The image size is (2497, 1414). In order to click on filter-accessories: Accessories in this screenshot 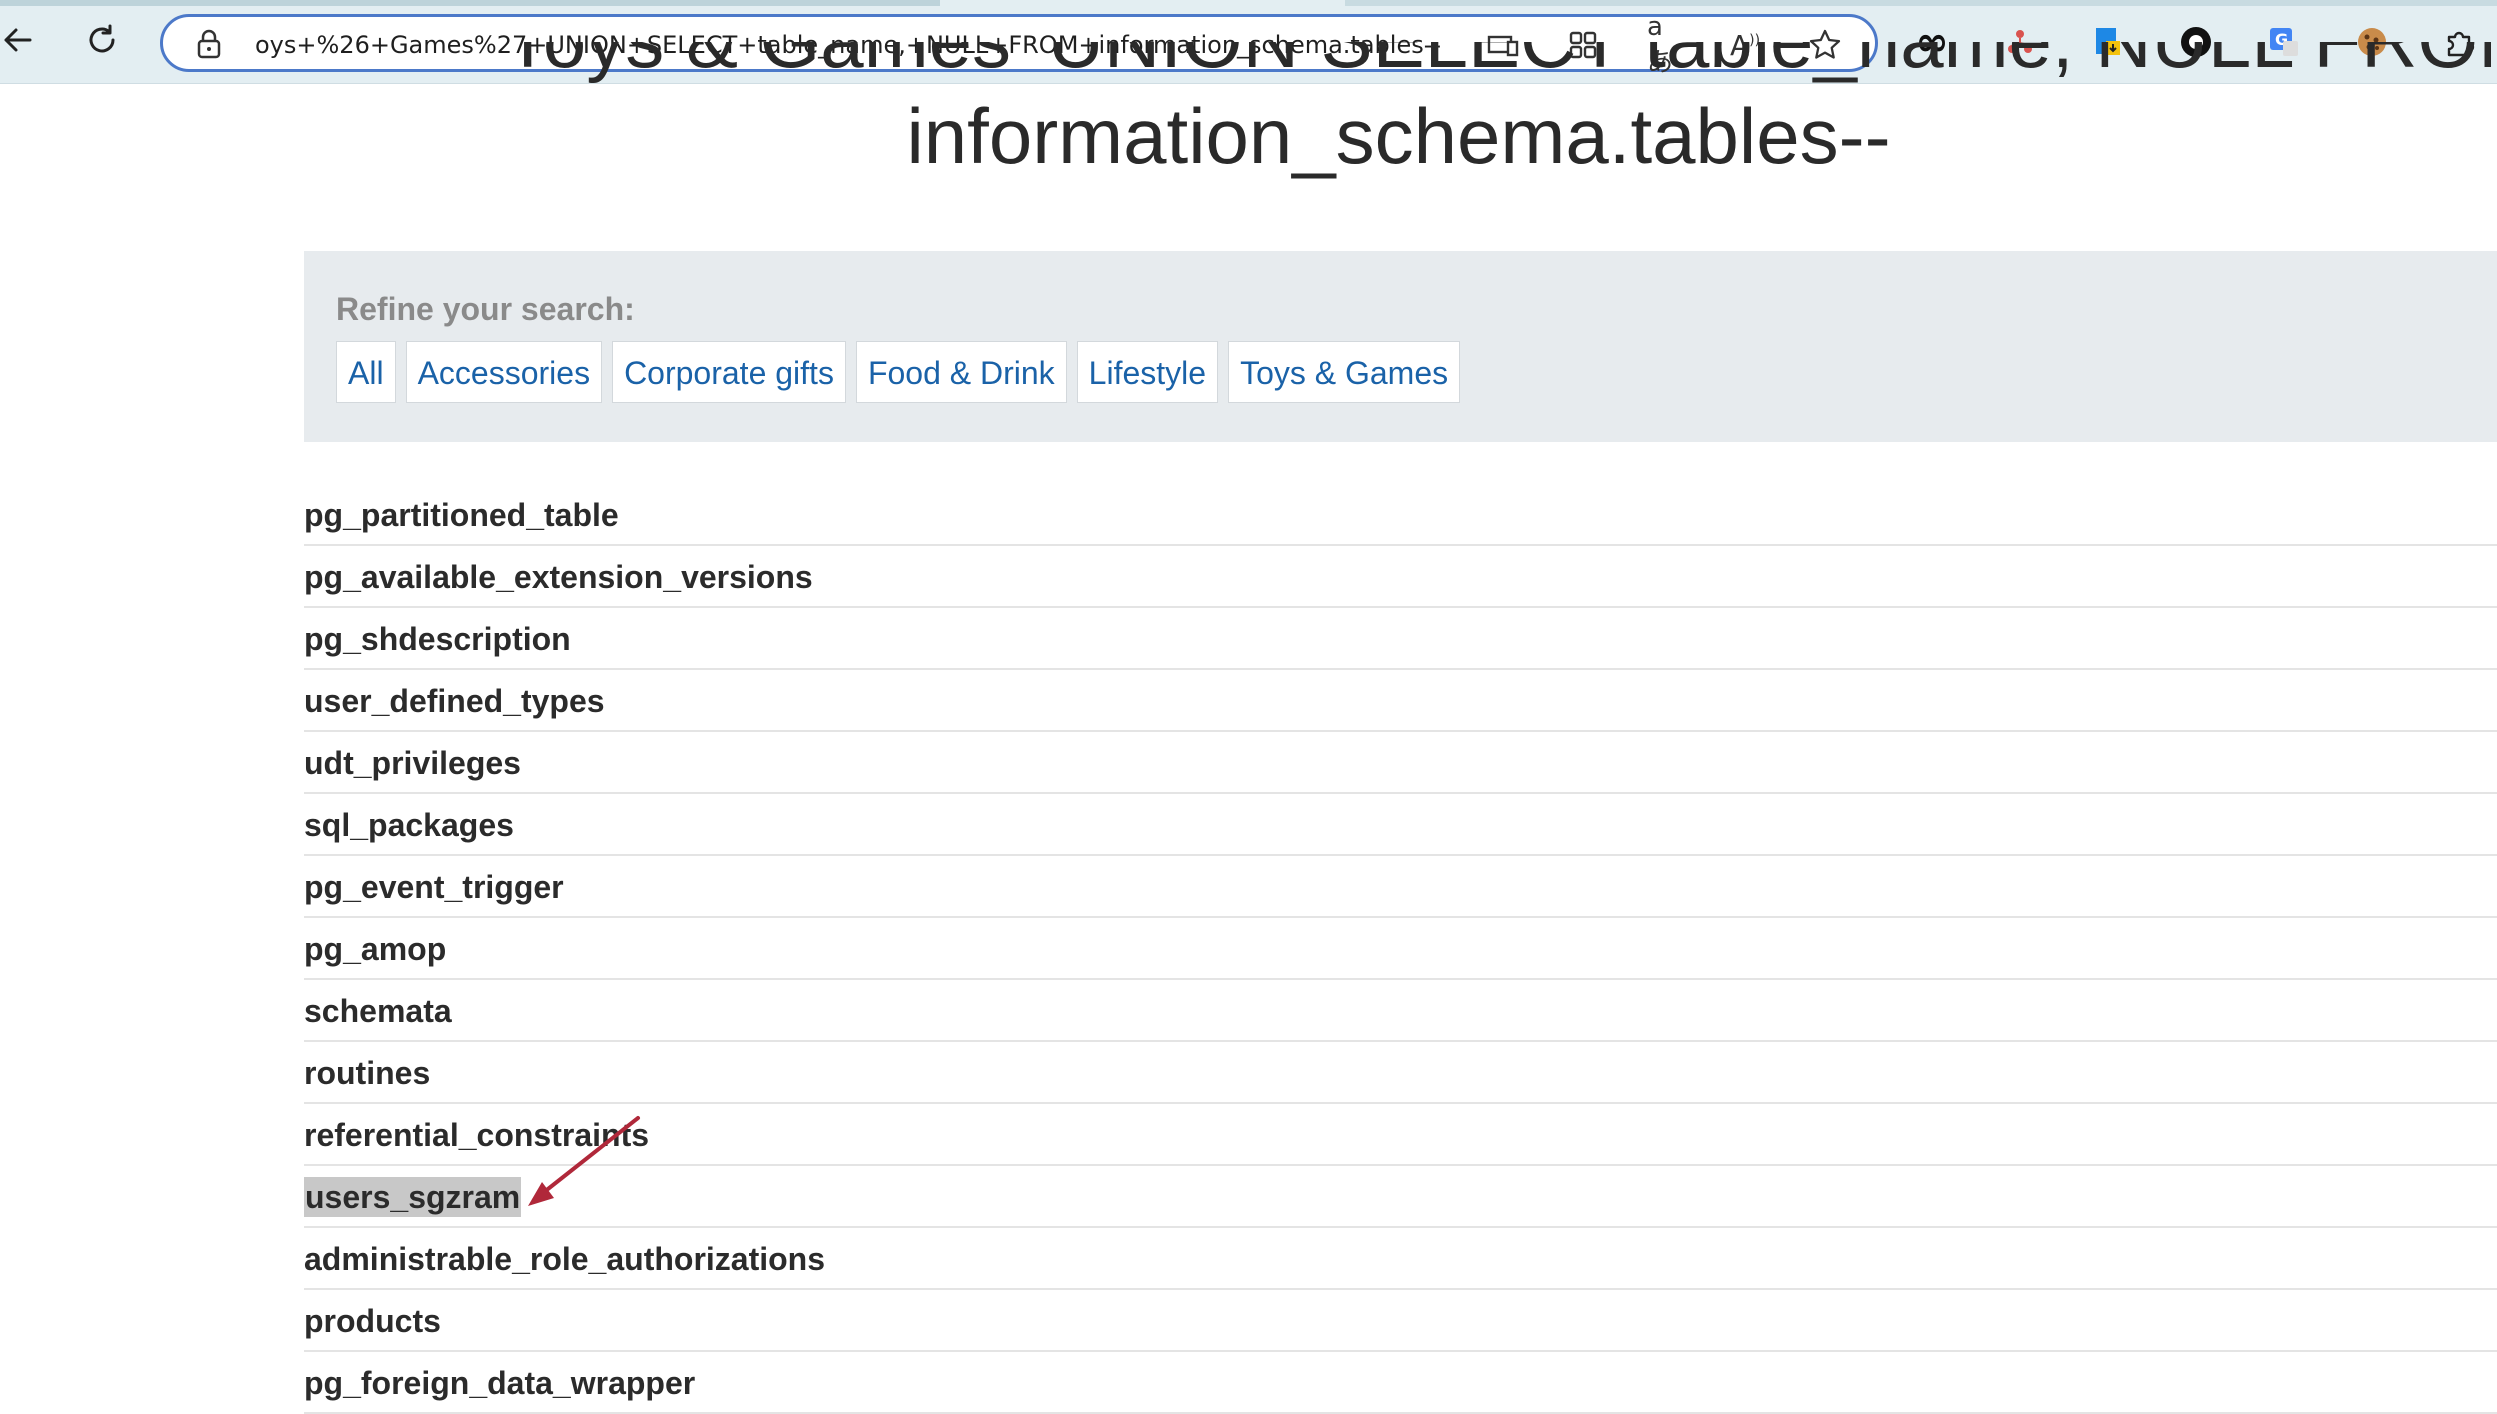, I will do `click(504, 372)`.